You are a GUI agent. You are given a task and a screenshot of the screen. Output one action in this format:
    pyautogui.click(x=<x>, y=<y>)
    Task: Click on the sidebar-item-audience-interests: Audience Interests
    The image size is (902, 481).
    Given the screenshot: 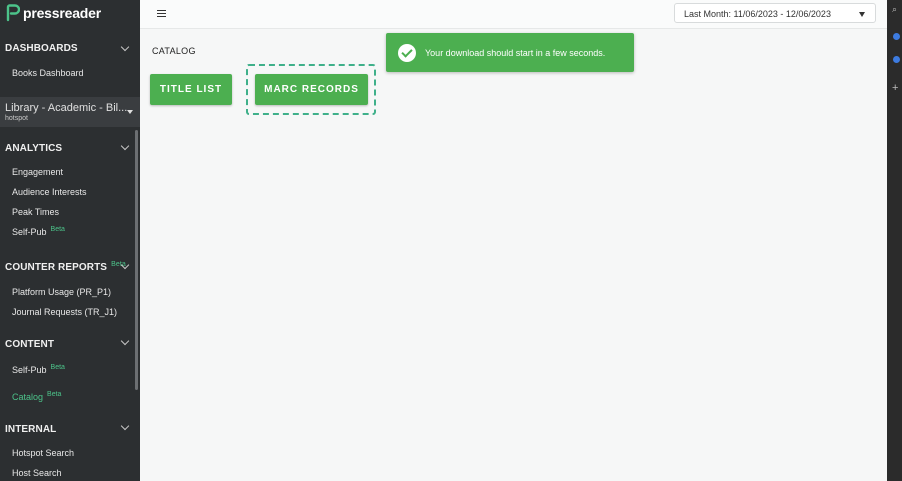 What is the action you would take?
    pyautogui.click(x=49, y=192)
    